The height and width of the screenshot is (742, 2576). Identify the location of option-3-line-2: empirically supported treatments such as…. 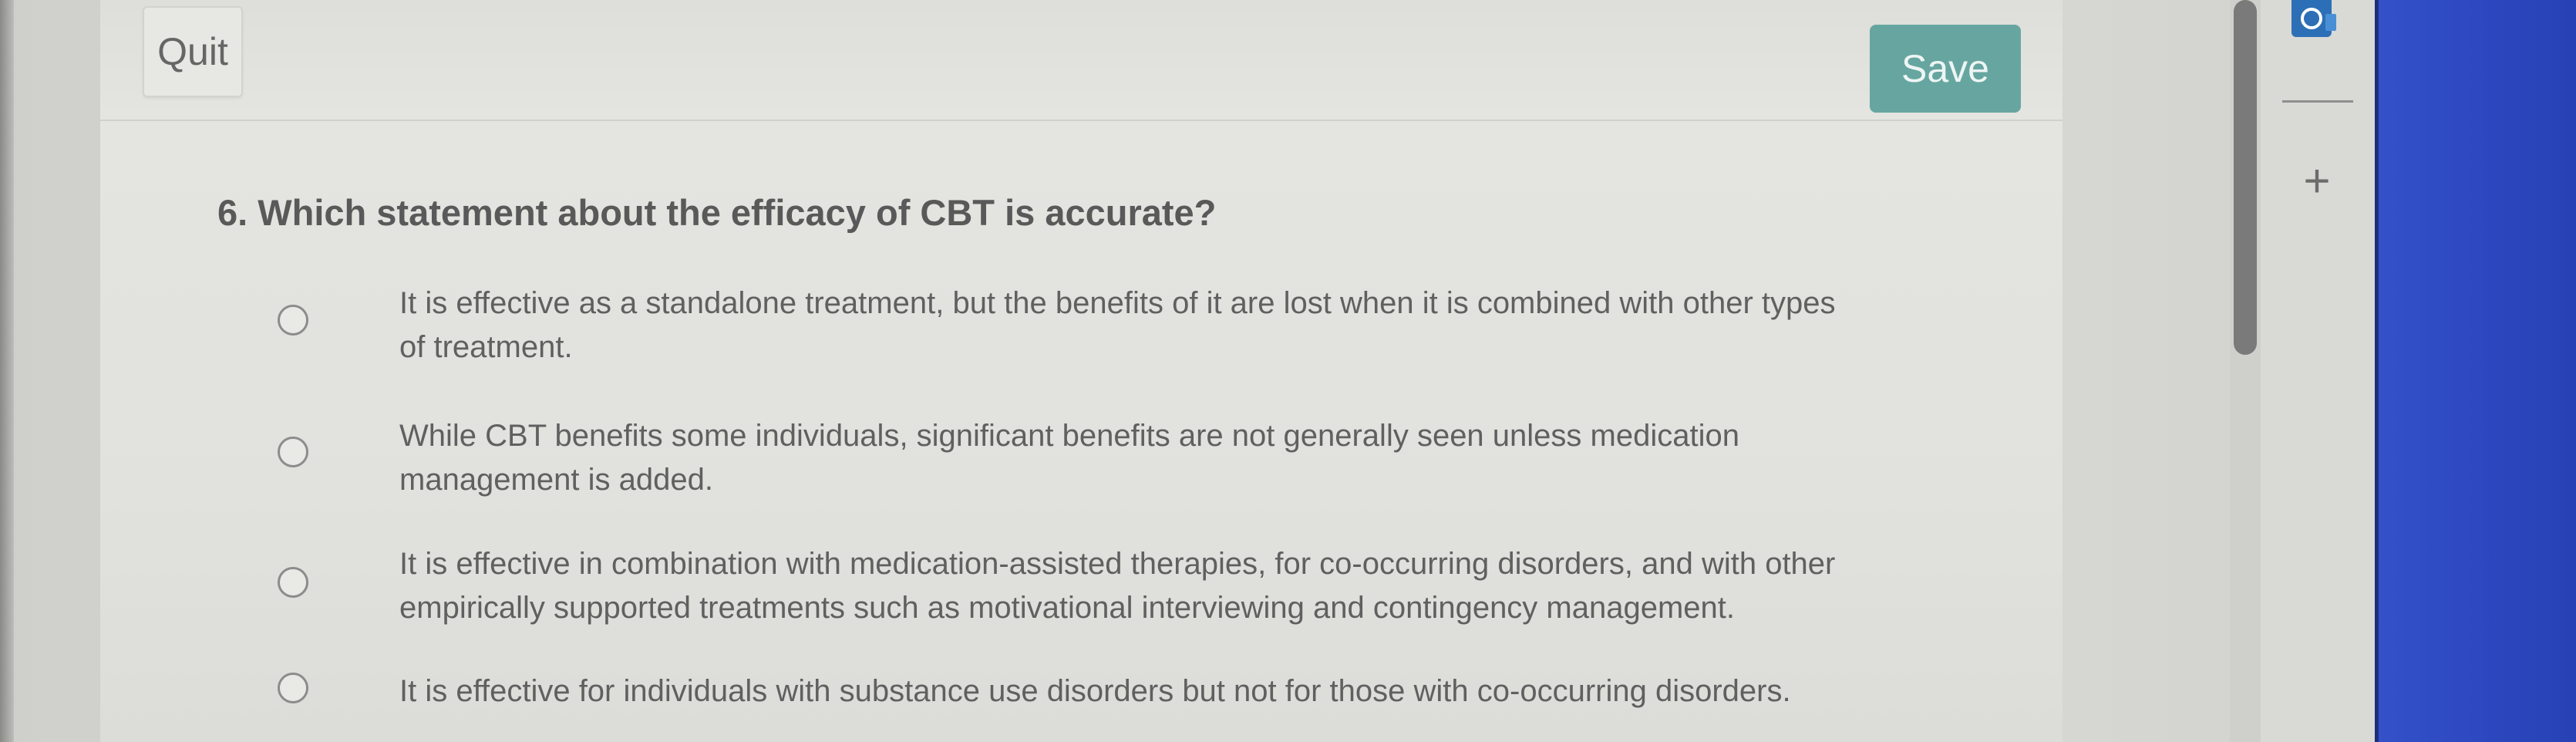
(1067, 608).